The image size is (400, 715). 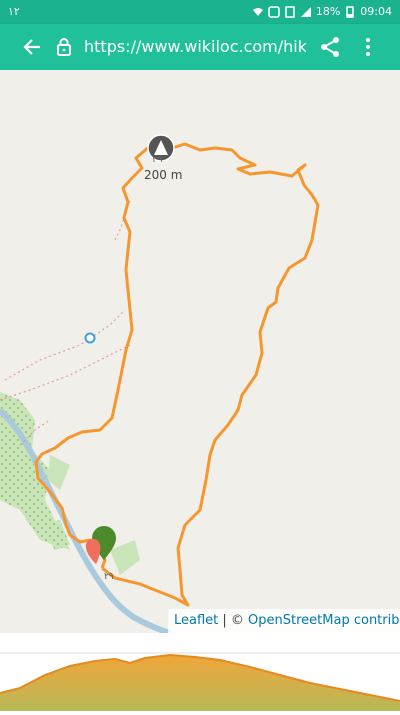 What do you see at coordinates (200, 12) in the screenshot?
I see `status-bar: ۱۲ 18% 09:04` at bounding box center [200, 12].